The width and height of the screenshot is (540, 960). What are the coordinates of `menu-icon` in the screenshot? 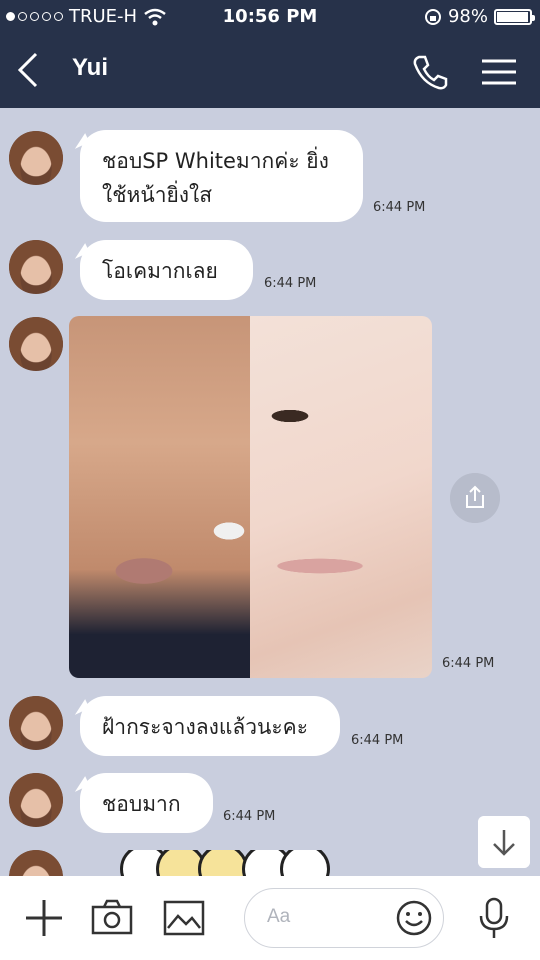 It's located at (499, 72).